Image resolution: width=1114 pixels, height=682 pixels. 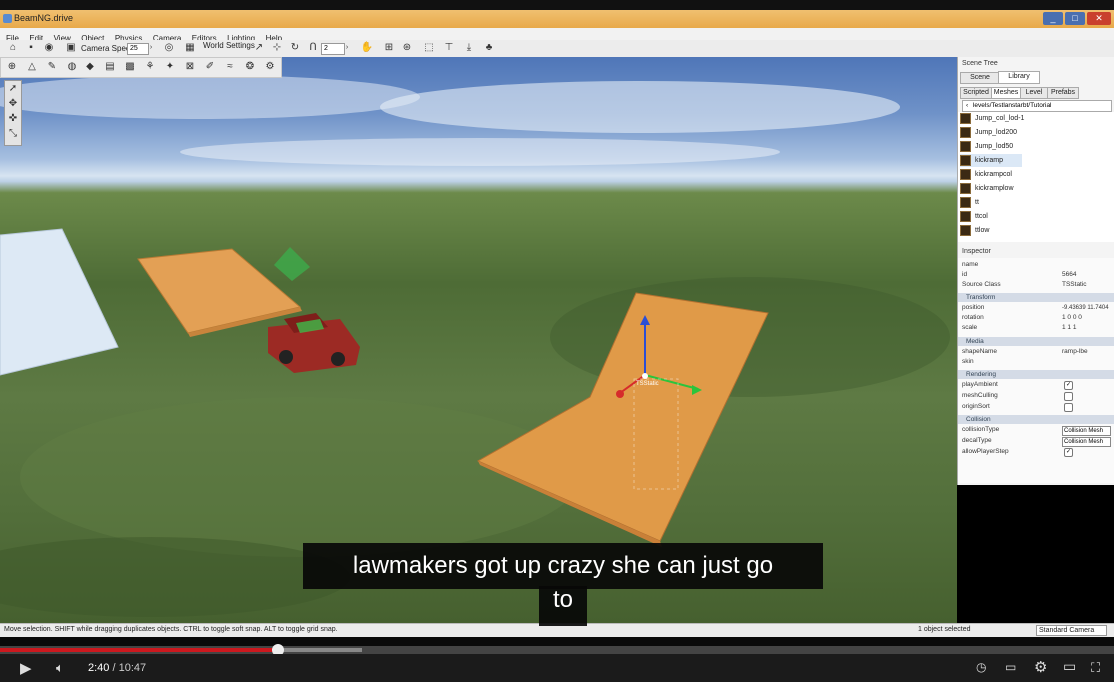 I want to click on particle-editor-icon: ❂, so click(x=250, y=67).